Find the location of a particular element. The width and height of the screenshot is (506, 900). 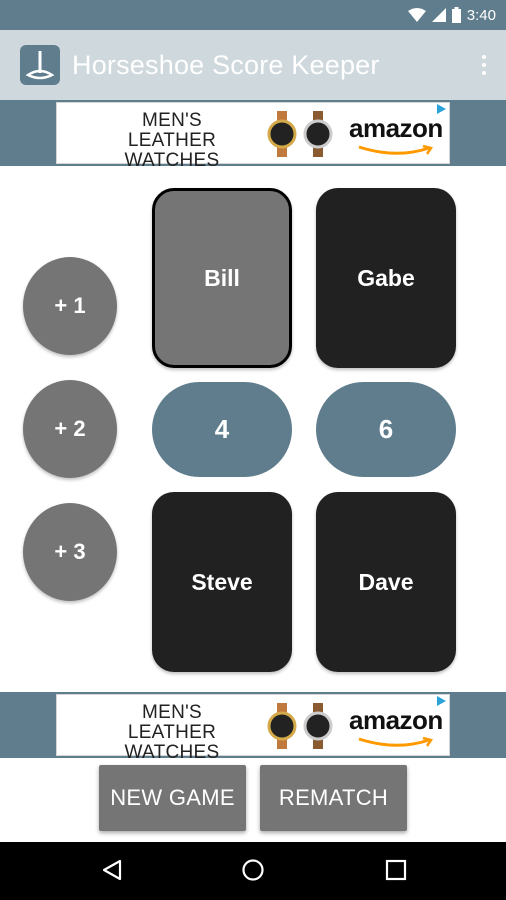

app-bar: Horseshoe Score Keeper is located at coordinates (253, 65).